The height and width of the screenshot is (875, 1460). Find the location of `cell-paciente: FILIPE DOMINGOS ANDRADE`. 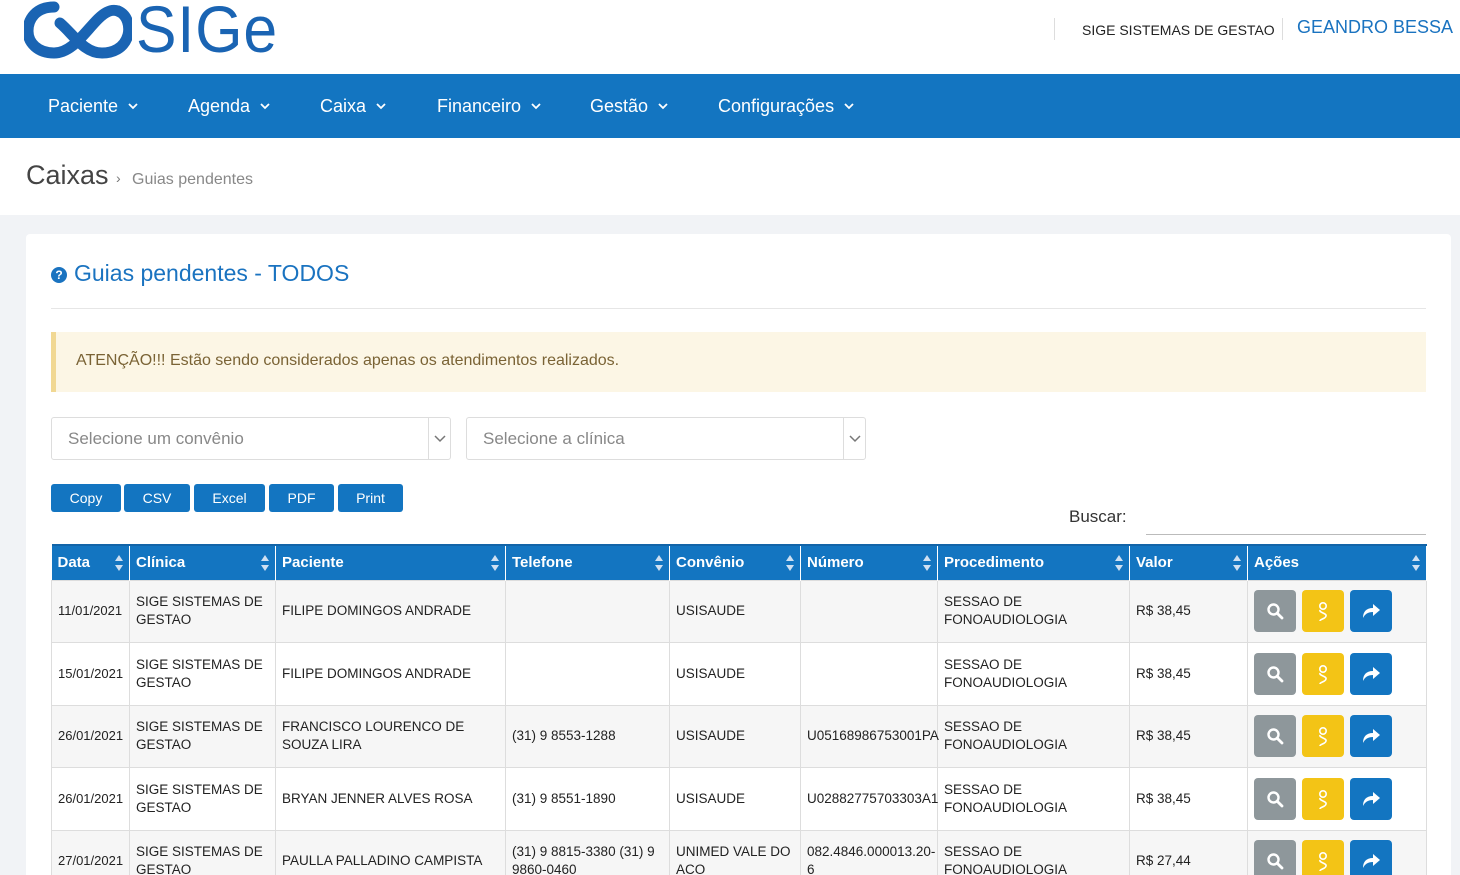

cell-paciente: FILIPE DOMINGOS ANDRADE is located at coordinates (390, 674).